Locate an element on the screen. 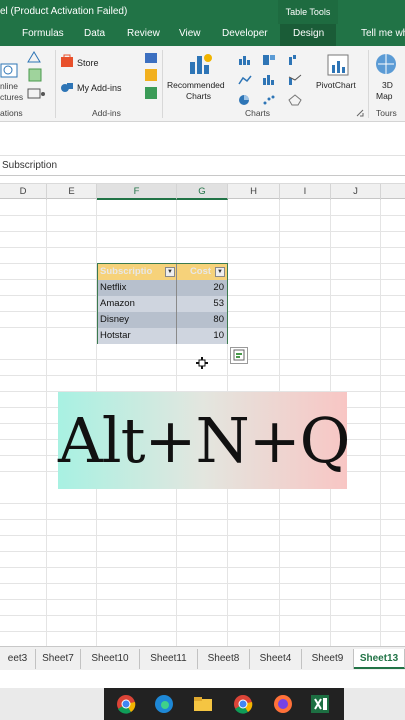 The image size is (405, 720). column-headers: D E F G H I J is located at coordinates (202, 191).